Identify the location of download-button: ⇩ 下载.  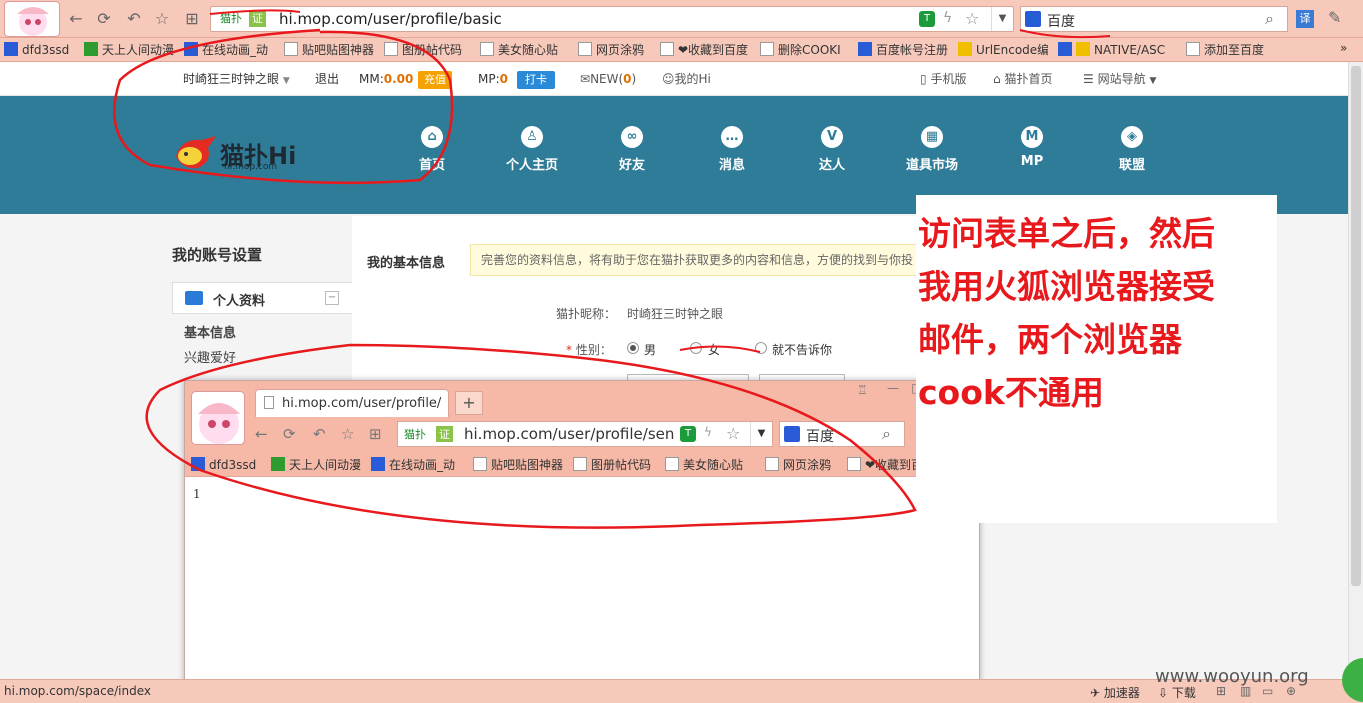
(1177, 692).